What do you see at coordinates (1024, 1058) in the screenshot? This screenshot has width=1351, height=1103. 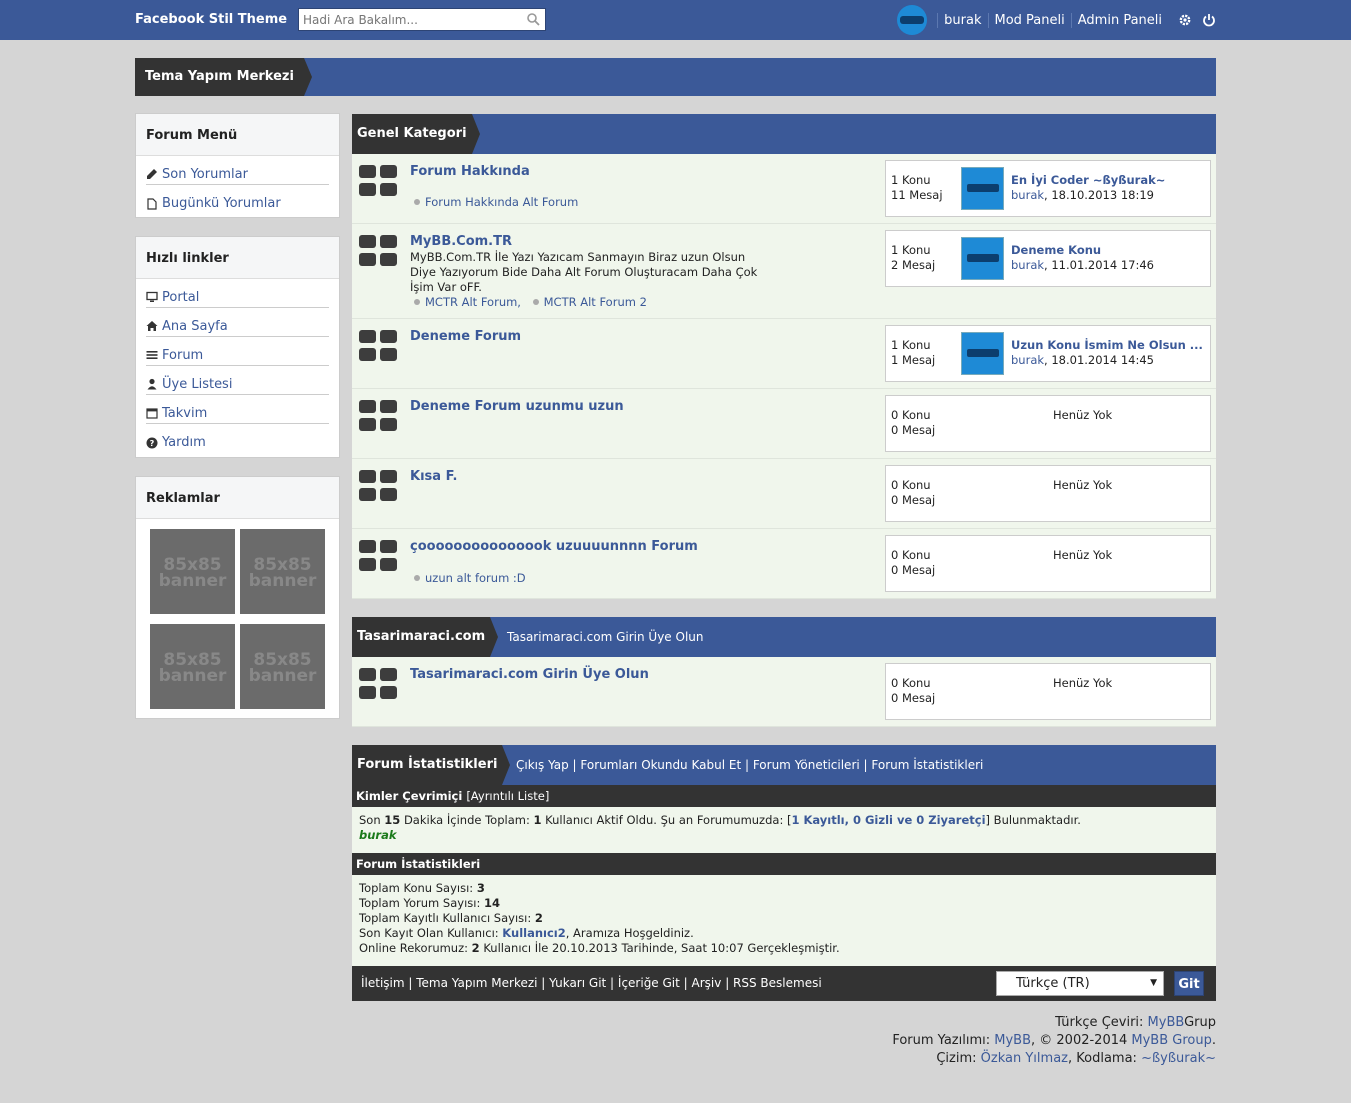 I see `designer-link: Özkan Yılmaz` at bounding box center [1024, 1058].